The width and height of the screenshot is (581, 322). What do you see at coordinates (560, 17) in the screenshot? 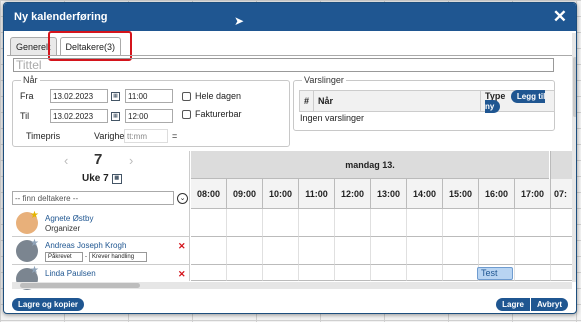
I see `close-icon: ✕` at bounding box center [560, 17].